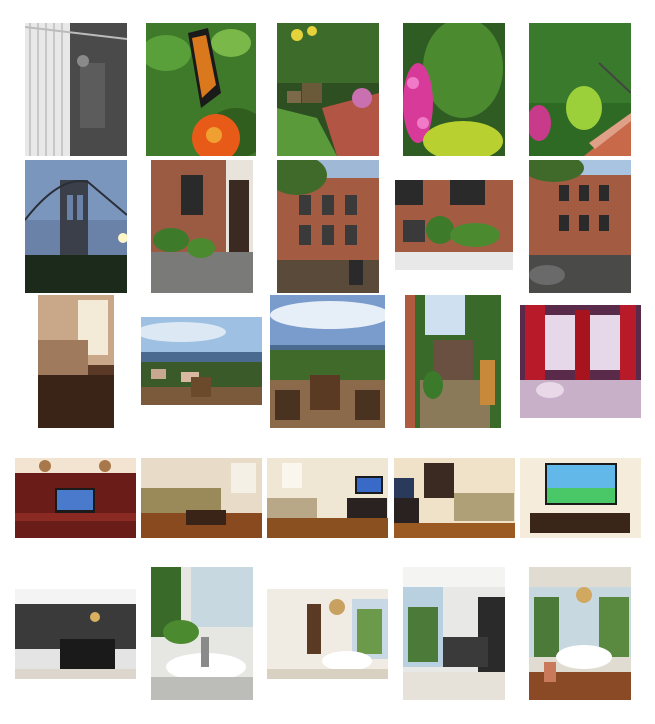 This screenshot has height=724, width=655. What do you see at coordinates (580, 89) in the screenshot?
I see `photo-ivy-steps` at bounding box center [580, 89].